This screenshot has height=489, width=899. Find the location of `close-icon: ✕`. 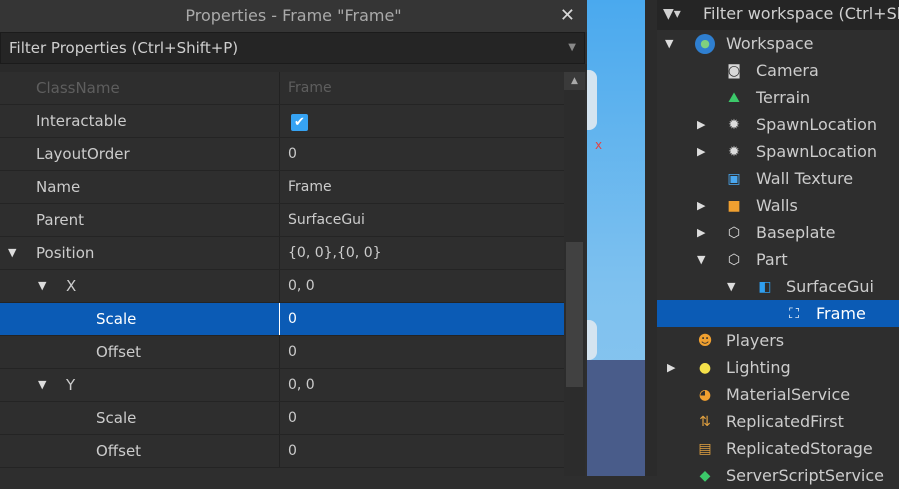

close-icon: ✕ is located at coordinates (567, 16).